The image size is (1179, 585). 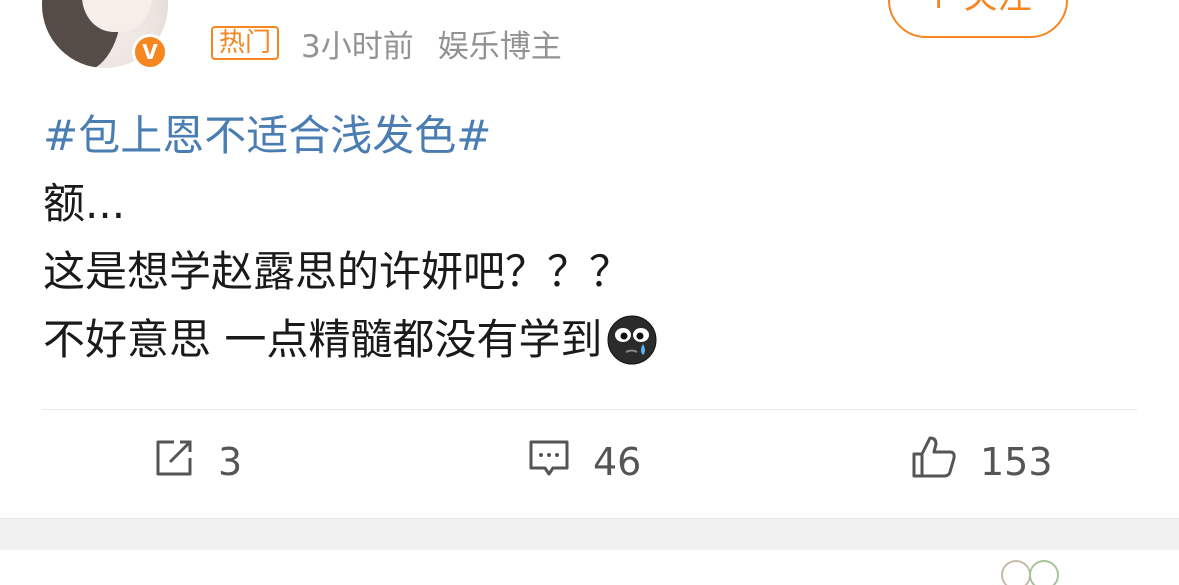 What do you see at coordinates (978, 19) in the screenshot?
I see `follow-button: + 关注` at bounding box center [978, 19].